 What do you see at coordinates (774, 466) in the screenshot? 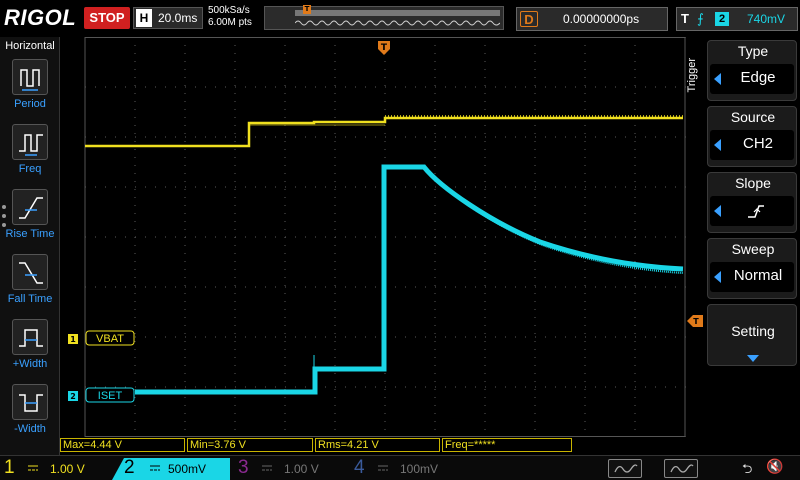
I see `speaker-muted-icon: 🔇` at bounding box center [774, 466].